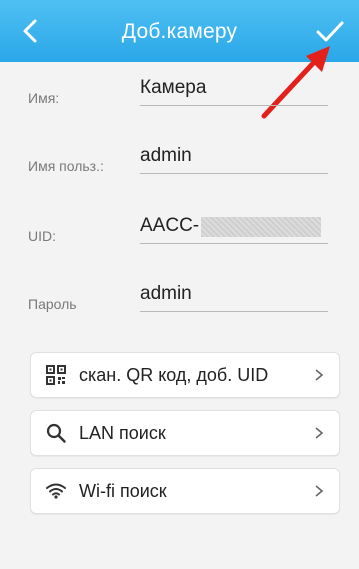  What do you see at coordinates (170, 225) in the screenshot?
I see `uid-value: AACC-` at bounding box center [170, 225].